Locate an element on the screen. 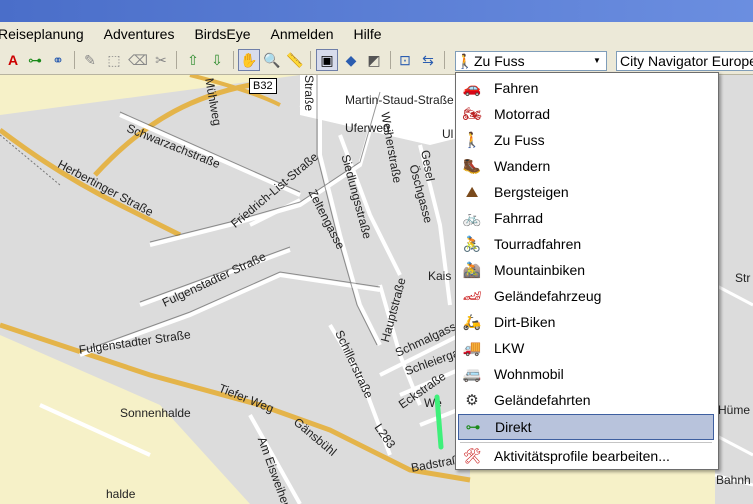 This screenshot has height=504, width=753. map-view-icon: ▣ is located at coordinates (327, 60).